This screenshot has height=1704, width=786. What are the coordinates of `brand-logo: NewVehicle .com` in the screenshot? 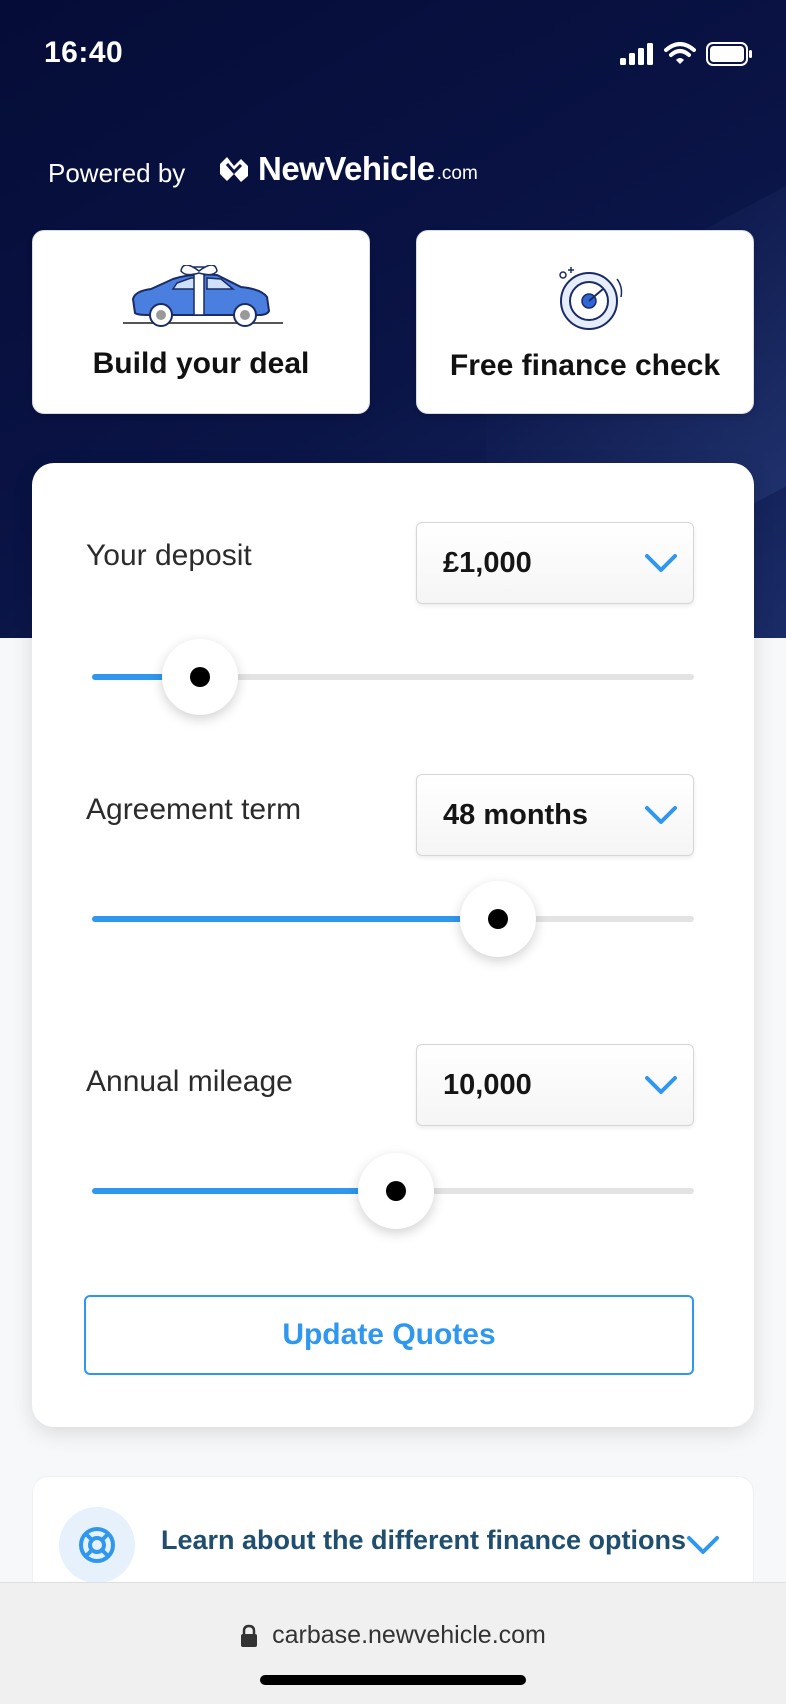 It's located at (348, 169).